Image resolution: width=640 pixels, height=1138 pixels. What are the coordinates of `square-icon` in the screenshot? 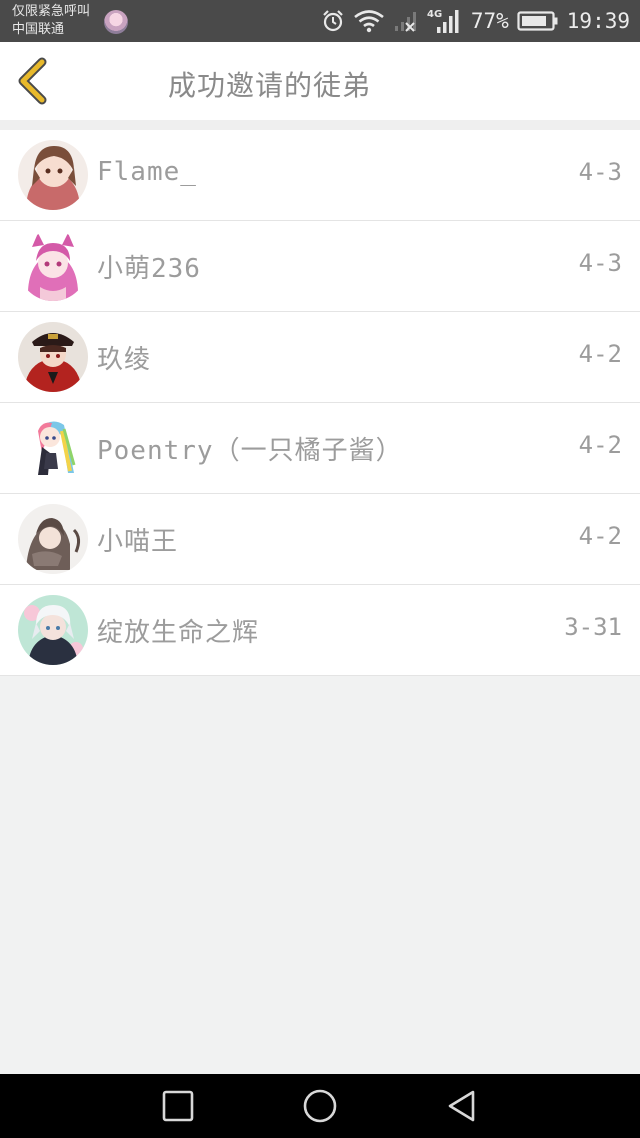 It's located at (178, 1106).